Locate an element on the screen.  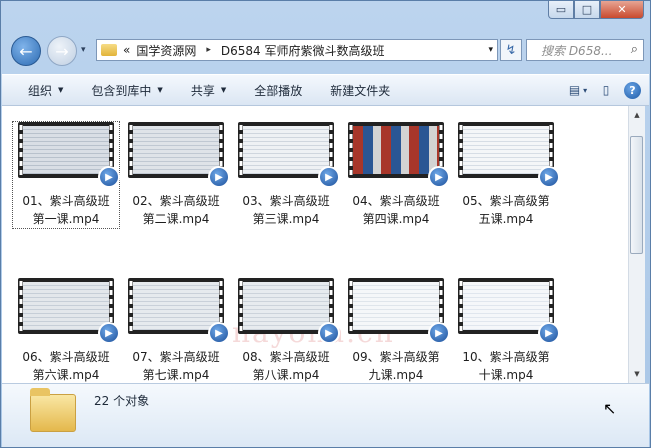
back-button: ← is located at coordinates (26, 51).